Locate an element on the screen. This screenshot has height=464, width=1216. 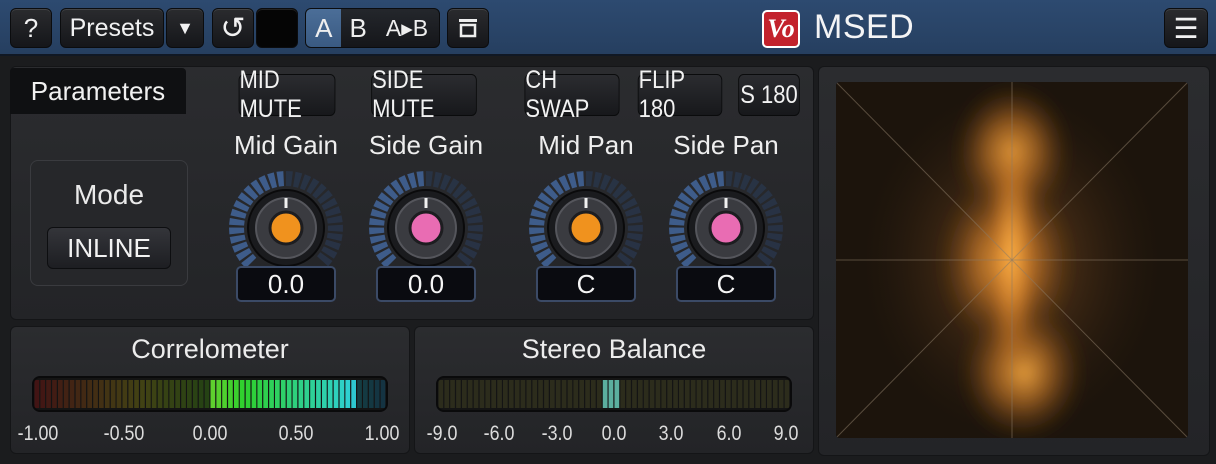
presets-dropdown-icon: ▼ is located at coordinates (185, 28).